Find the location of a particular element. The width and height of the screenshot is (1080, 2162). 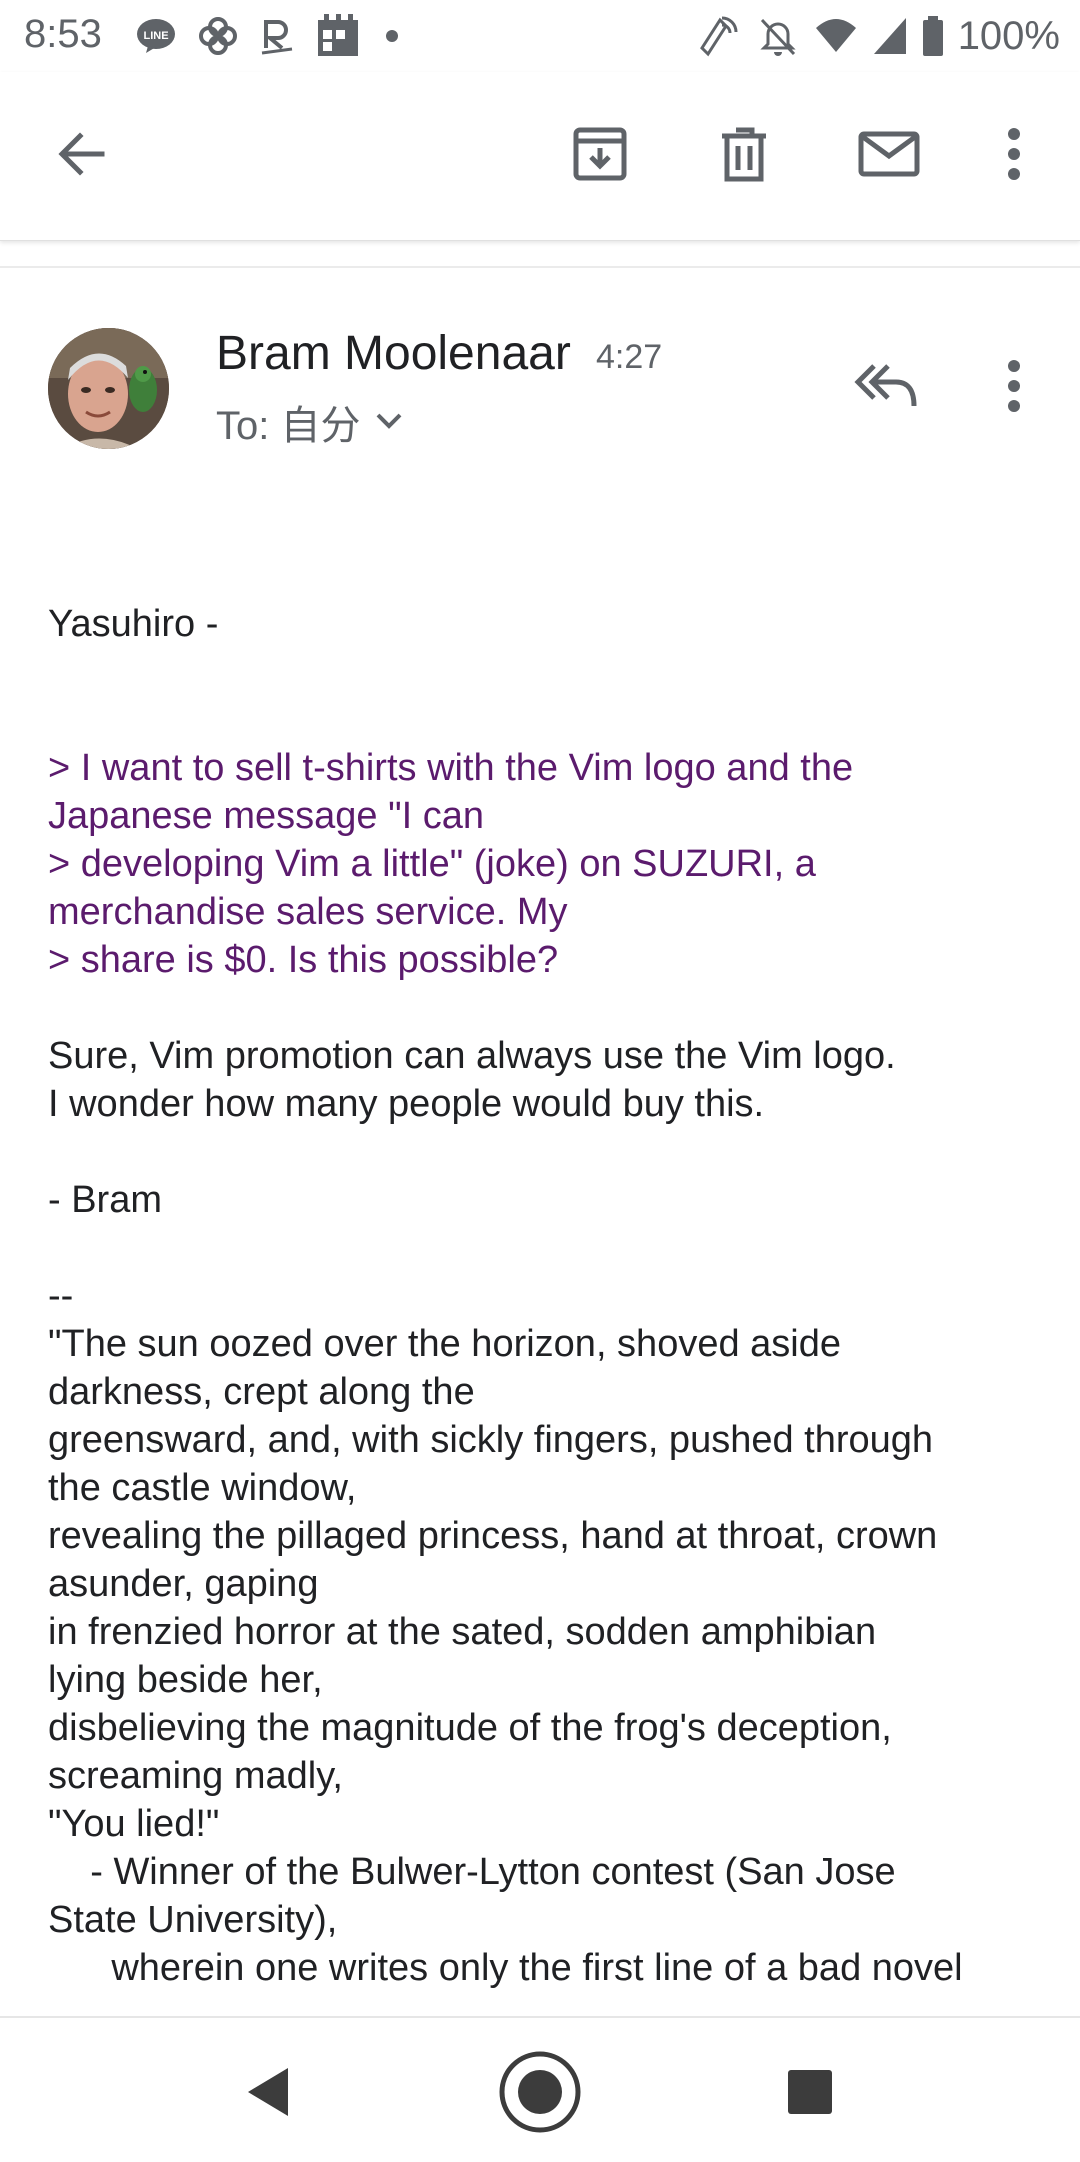

sender-name: Bram Moolenaar is located at coordinates (393, 353).